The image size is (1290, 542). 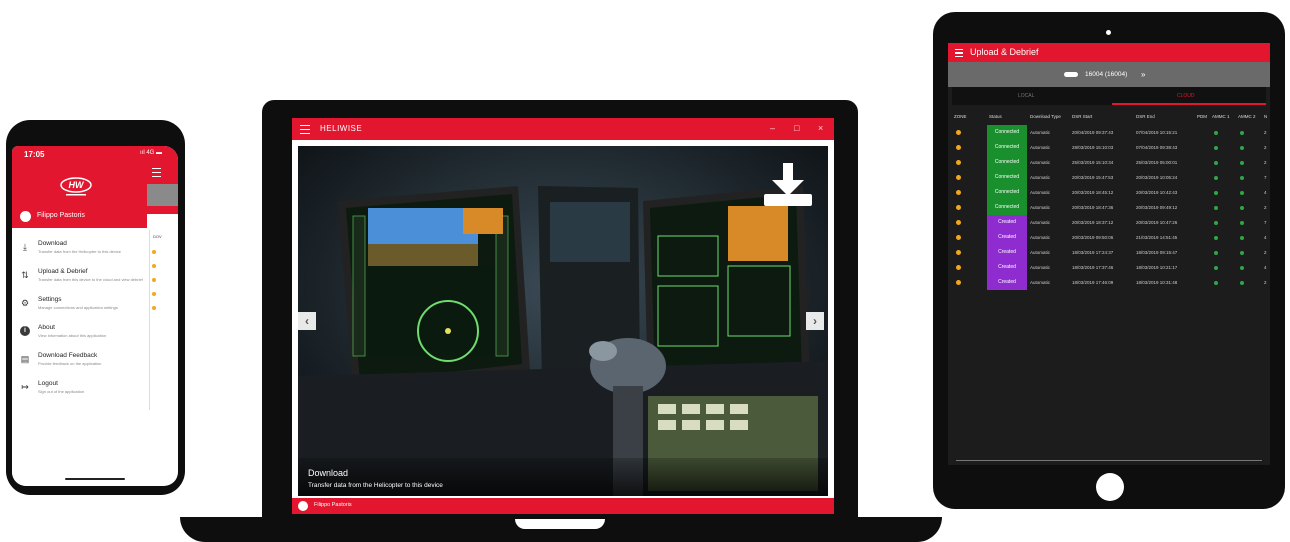 What do you see at coordinates (85, 393) in the screenshot?
I see `drawer-item-logout: ↦ Logout Sign out of the application` at bounding box center [85, 393].